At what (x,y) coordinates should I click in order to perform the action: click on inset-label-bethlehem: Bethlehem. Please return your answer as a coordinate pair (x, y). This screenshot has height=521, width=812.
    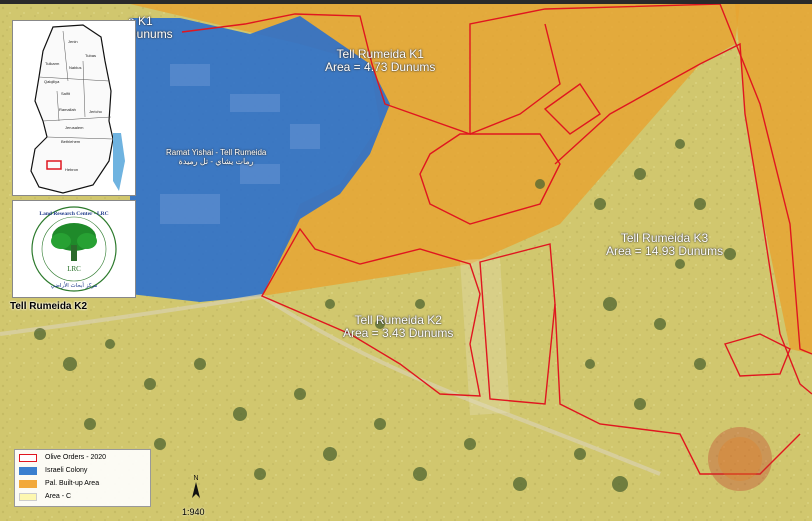
    Looking at the image, I should click on (71, 141).